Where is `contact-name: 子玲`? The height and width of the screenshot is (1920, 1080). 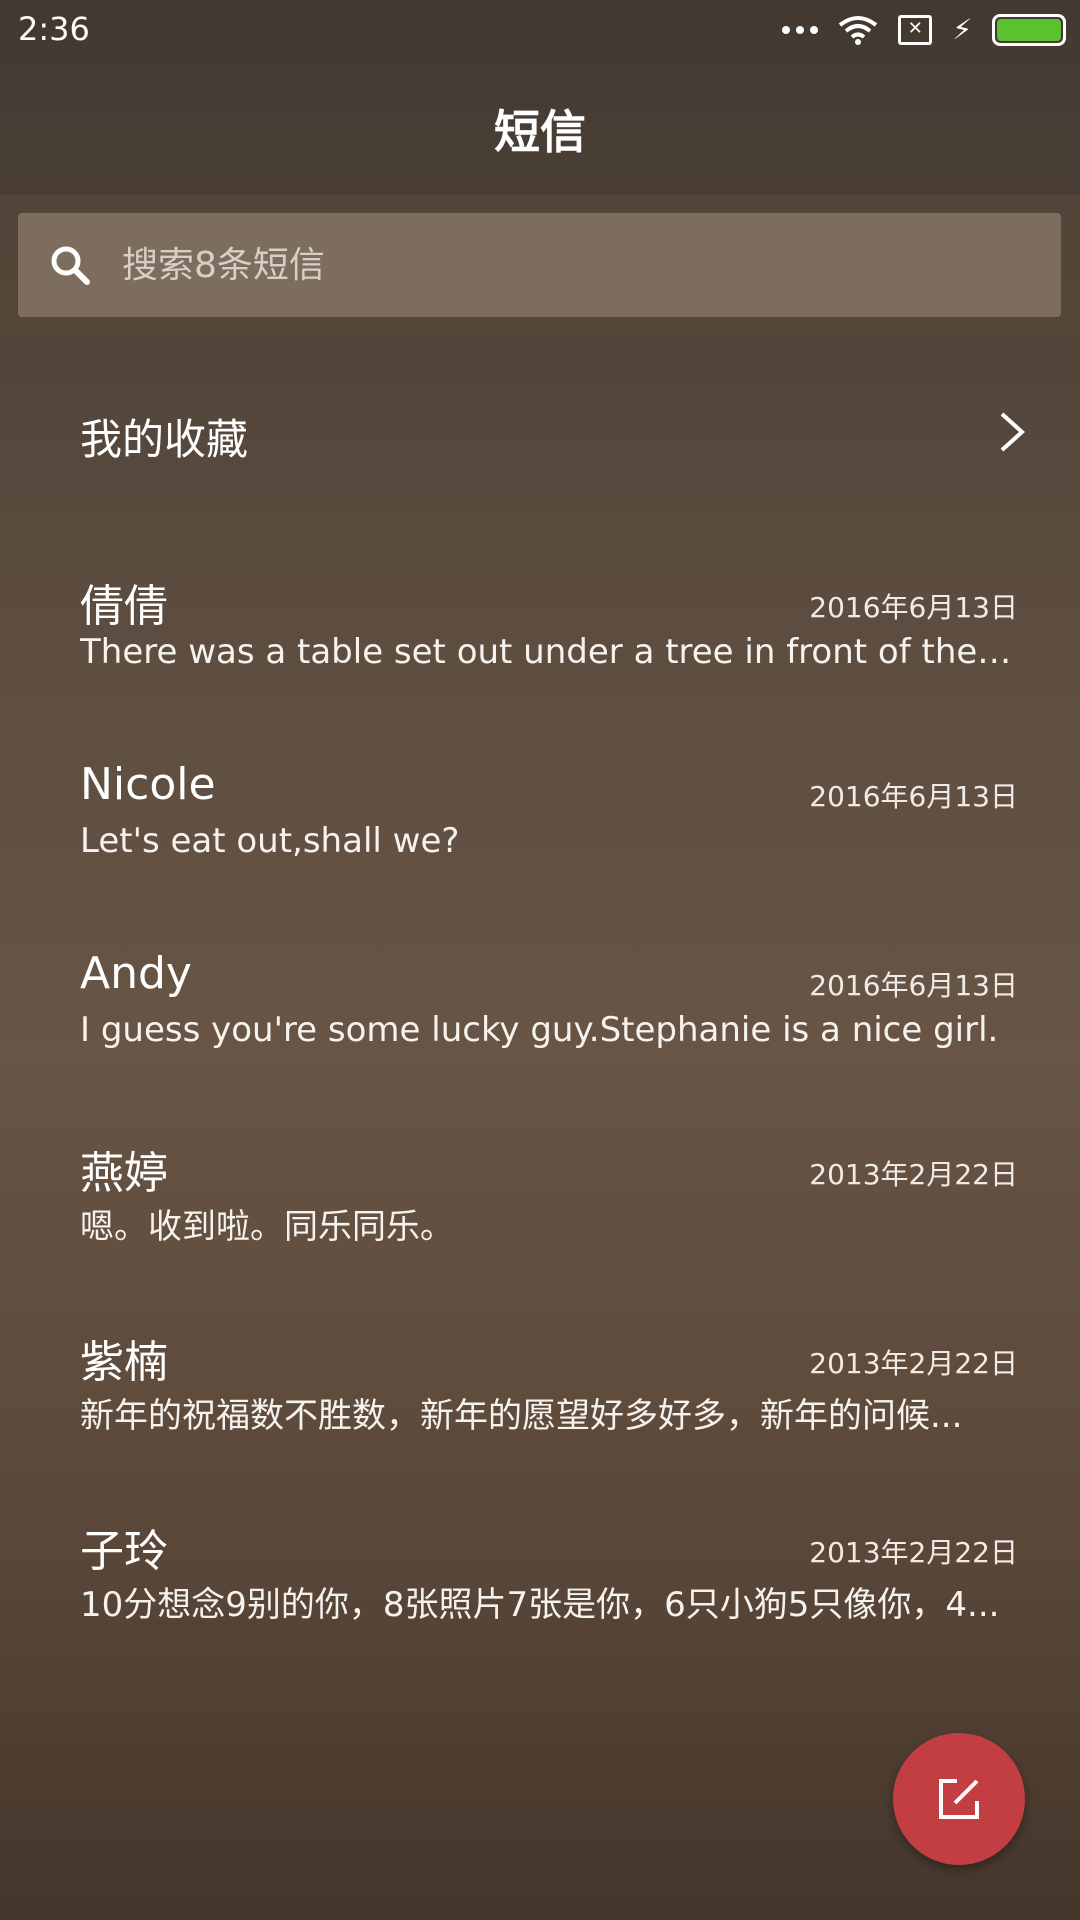 contact-name: 子玲 is located at coordinates (124, 1551).